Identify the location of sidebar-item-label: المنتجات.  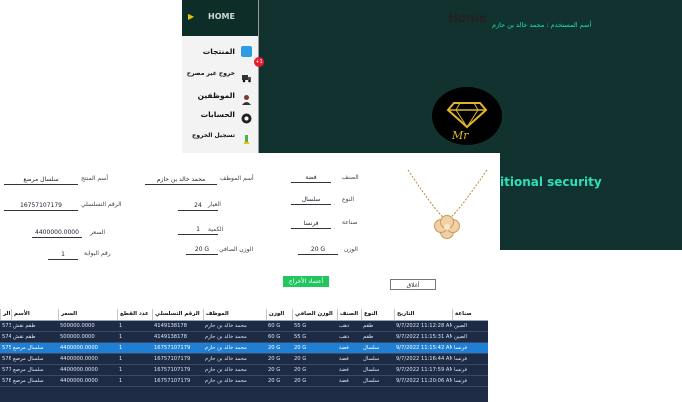
(218, 51).